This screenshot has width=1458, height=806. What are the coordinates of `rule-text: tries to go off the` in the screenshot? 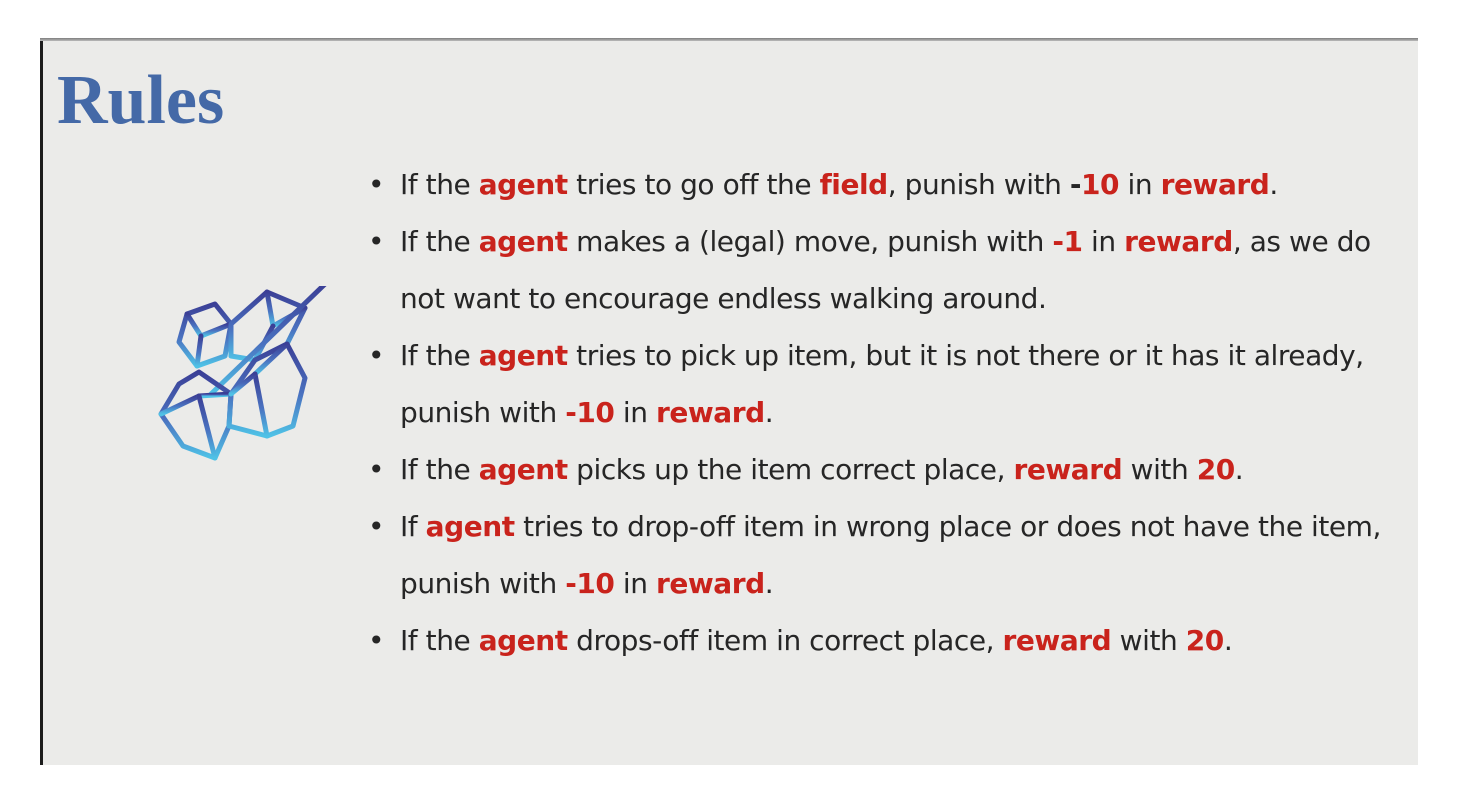 It's located at (693, 184).